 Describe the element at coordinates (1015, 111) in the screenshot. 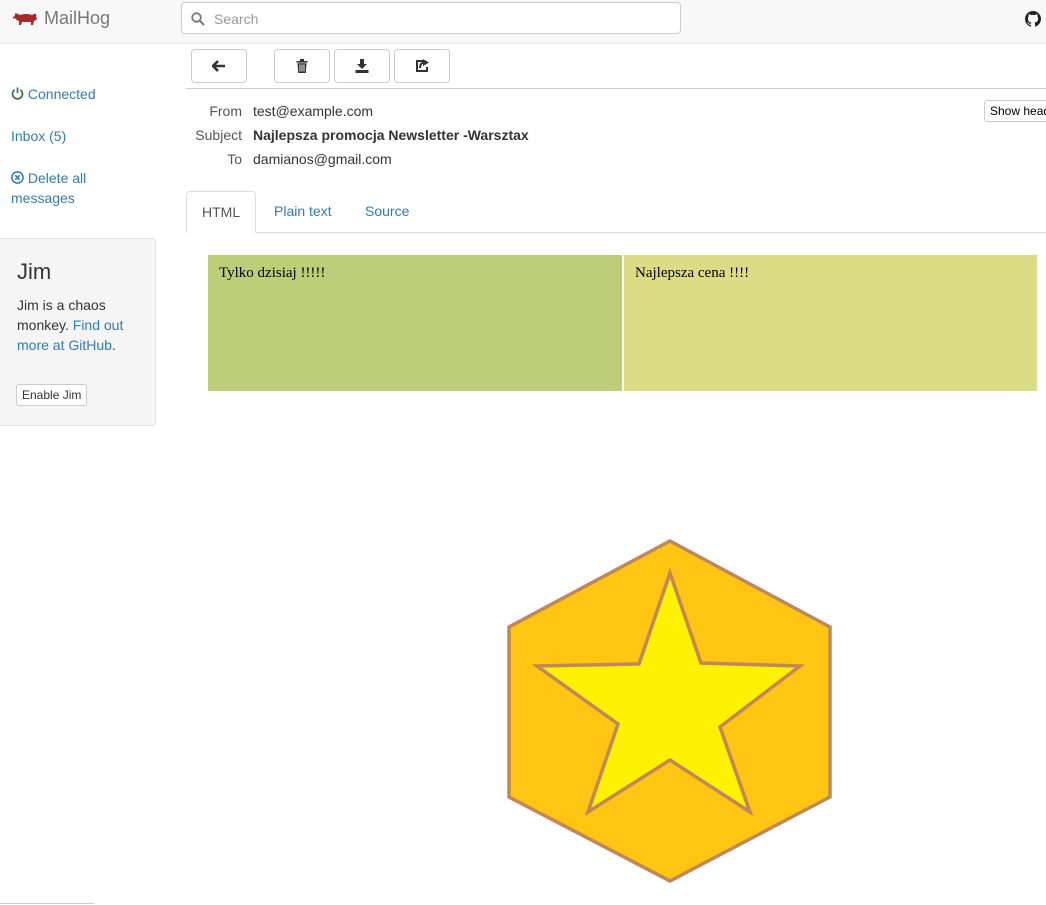

I see `show-headers-button: Show headers` at that location.